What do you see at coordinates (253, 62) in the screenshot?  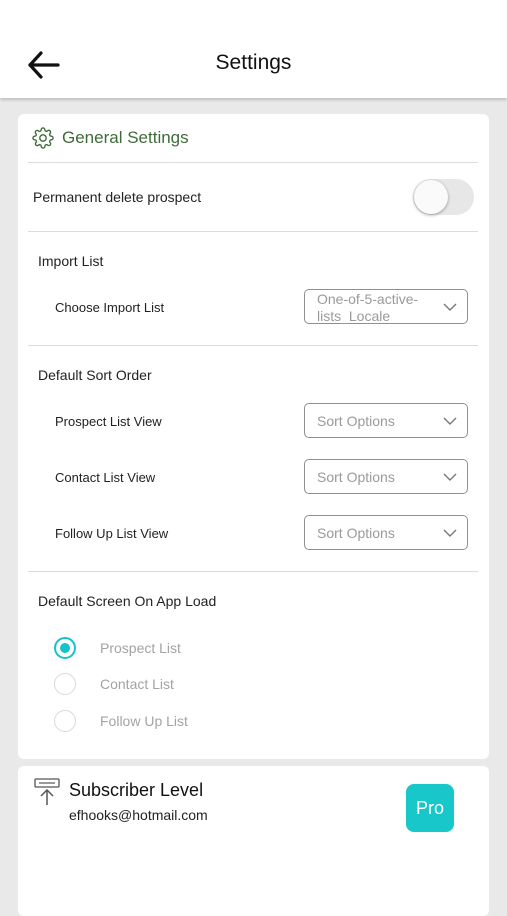 I see `page-title: Settings` at bounding box center [253, 62].